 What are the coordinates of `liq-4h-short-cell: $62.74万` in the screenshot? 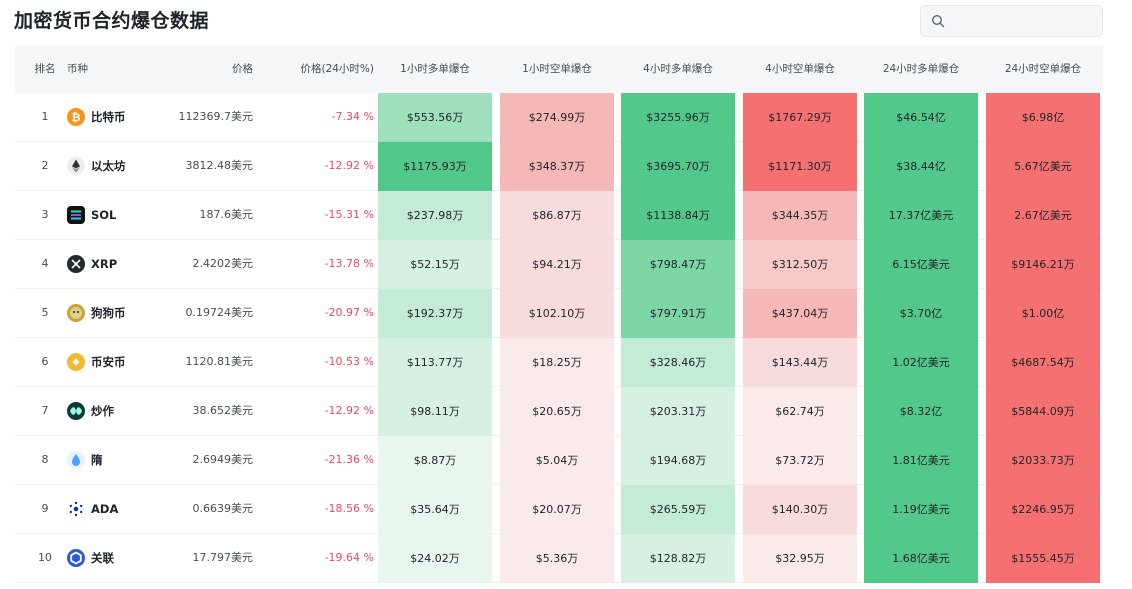 It's located at (800, 411).